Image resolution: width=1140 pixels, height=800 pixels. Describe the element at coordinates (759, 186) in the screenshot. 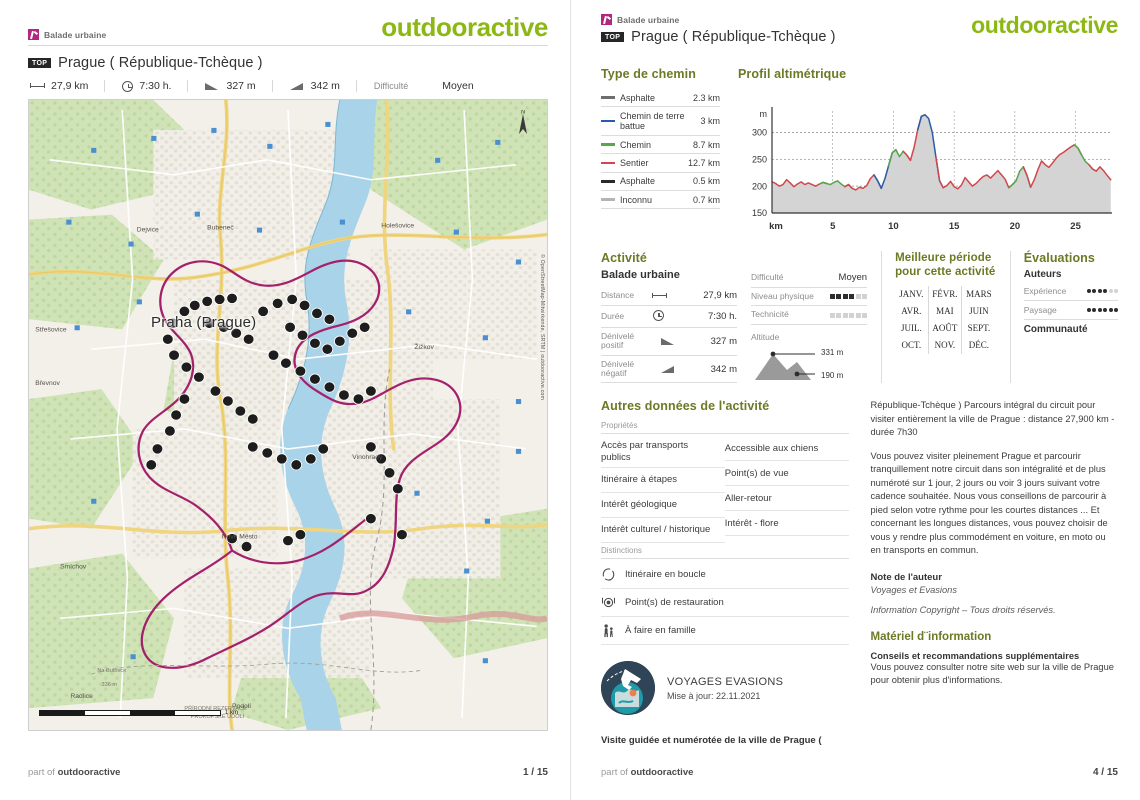

I see `y-tick-label: 200` at that location.